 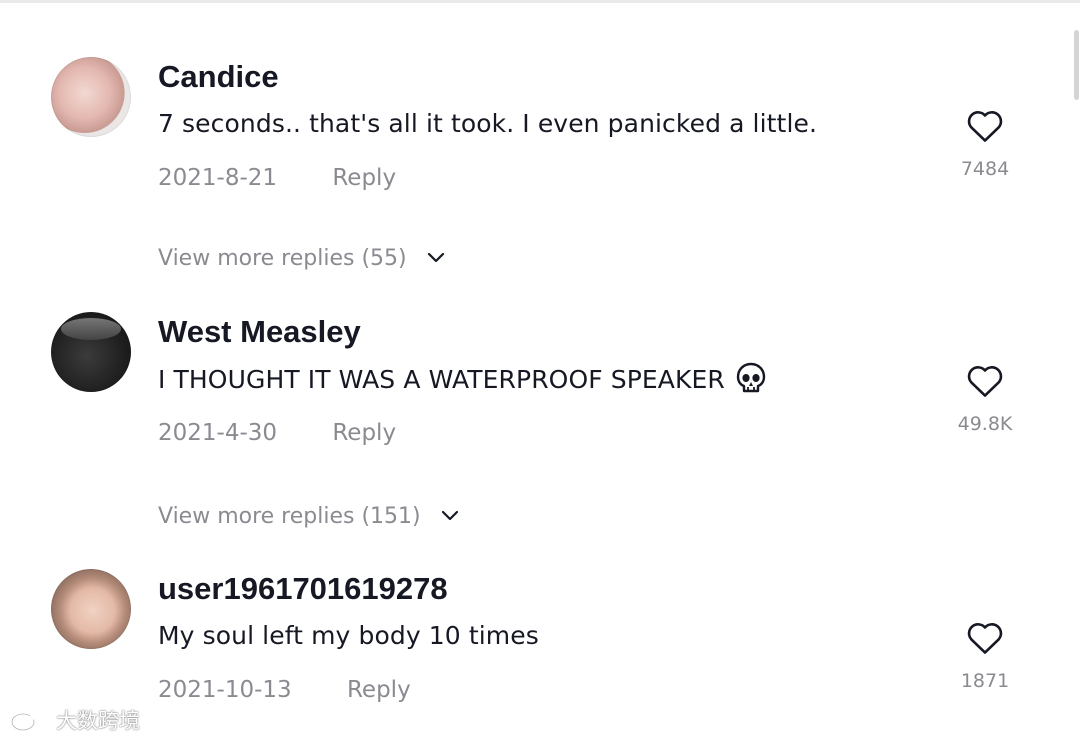 I want to click on comment-username: user1961701619278, so click(x=303, y=589).